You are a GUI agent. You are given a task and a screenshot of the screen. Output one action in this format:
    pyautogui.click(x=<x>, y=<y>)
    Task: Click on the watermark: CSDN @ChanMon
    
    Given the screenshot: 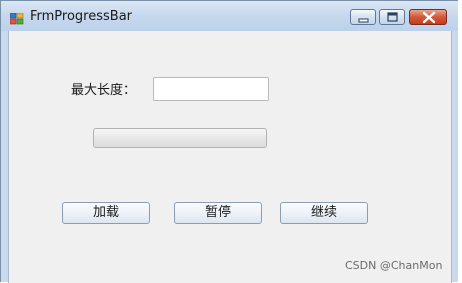 What is the action you would take?
    pyautogui.click(x=394, y=265)
    